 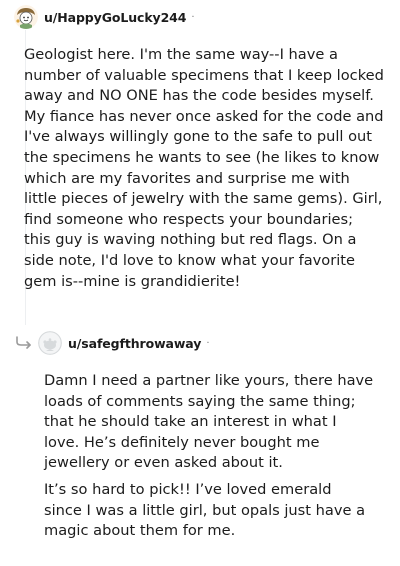 What do you see at coordinates (115, 17) in the screenshot?
I see `comment-author-username: u/HappyGoLucky244` at bounding box center [115, 17].